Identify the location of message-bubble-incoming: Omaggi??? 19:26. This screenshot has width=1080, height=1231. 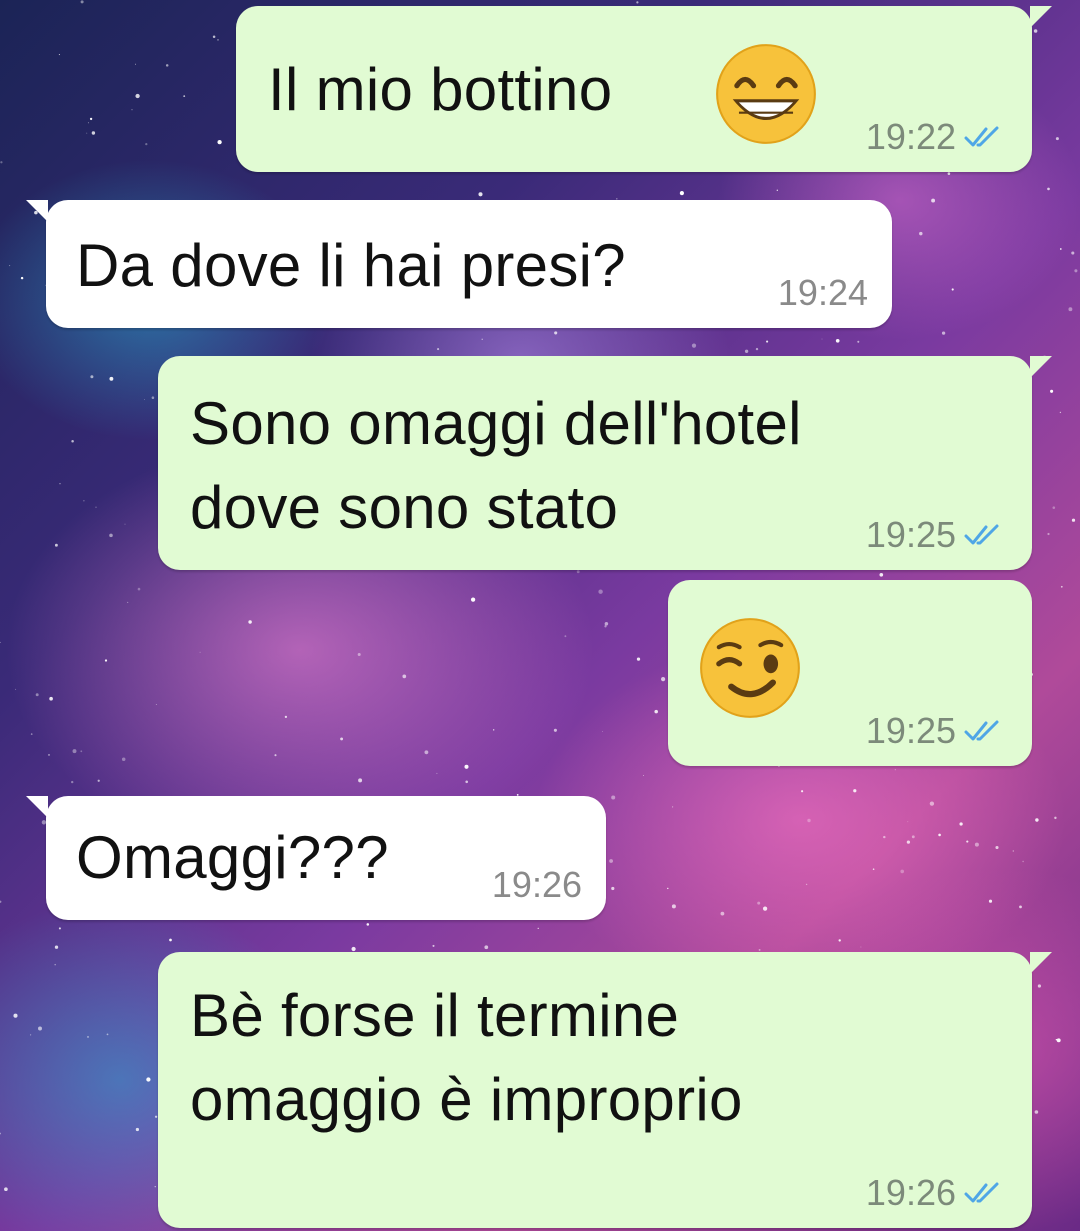
(316, 858).